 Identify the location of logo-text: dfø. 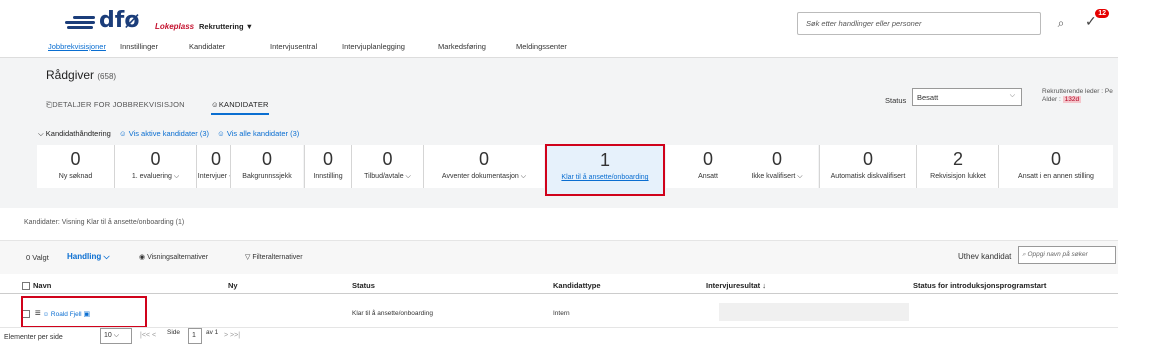
(119, 20).